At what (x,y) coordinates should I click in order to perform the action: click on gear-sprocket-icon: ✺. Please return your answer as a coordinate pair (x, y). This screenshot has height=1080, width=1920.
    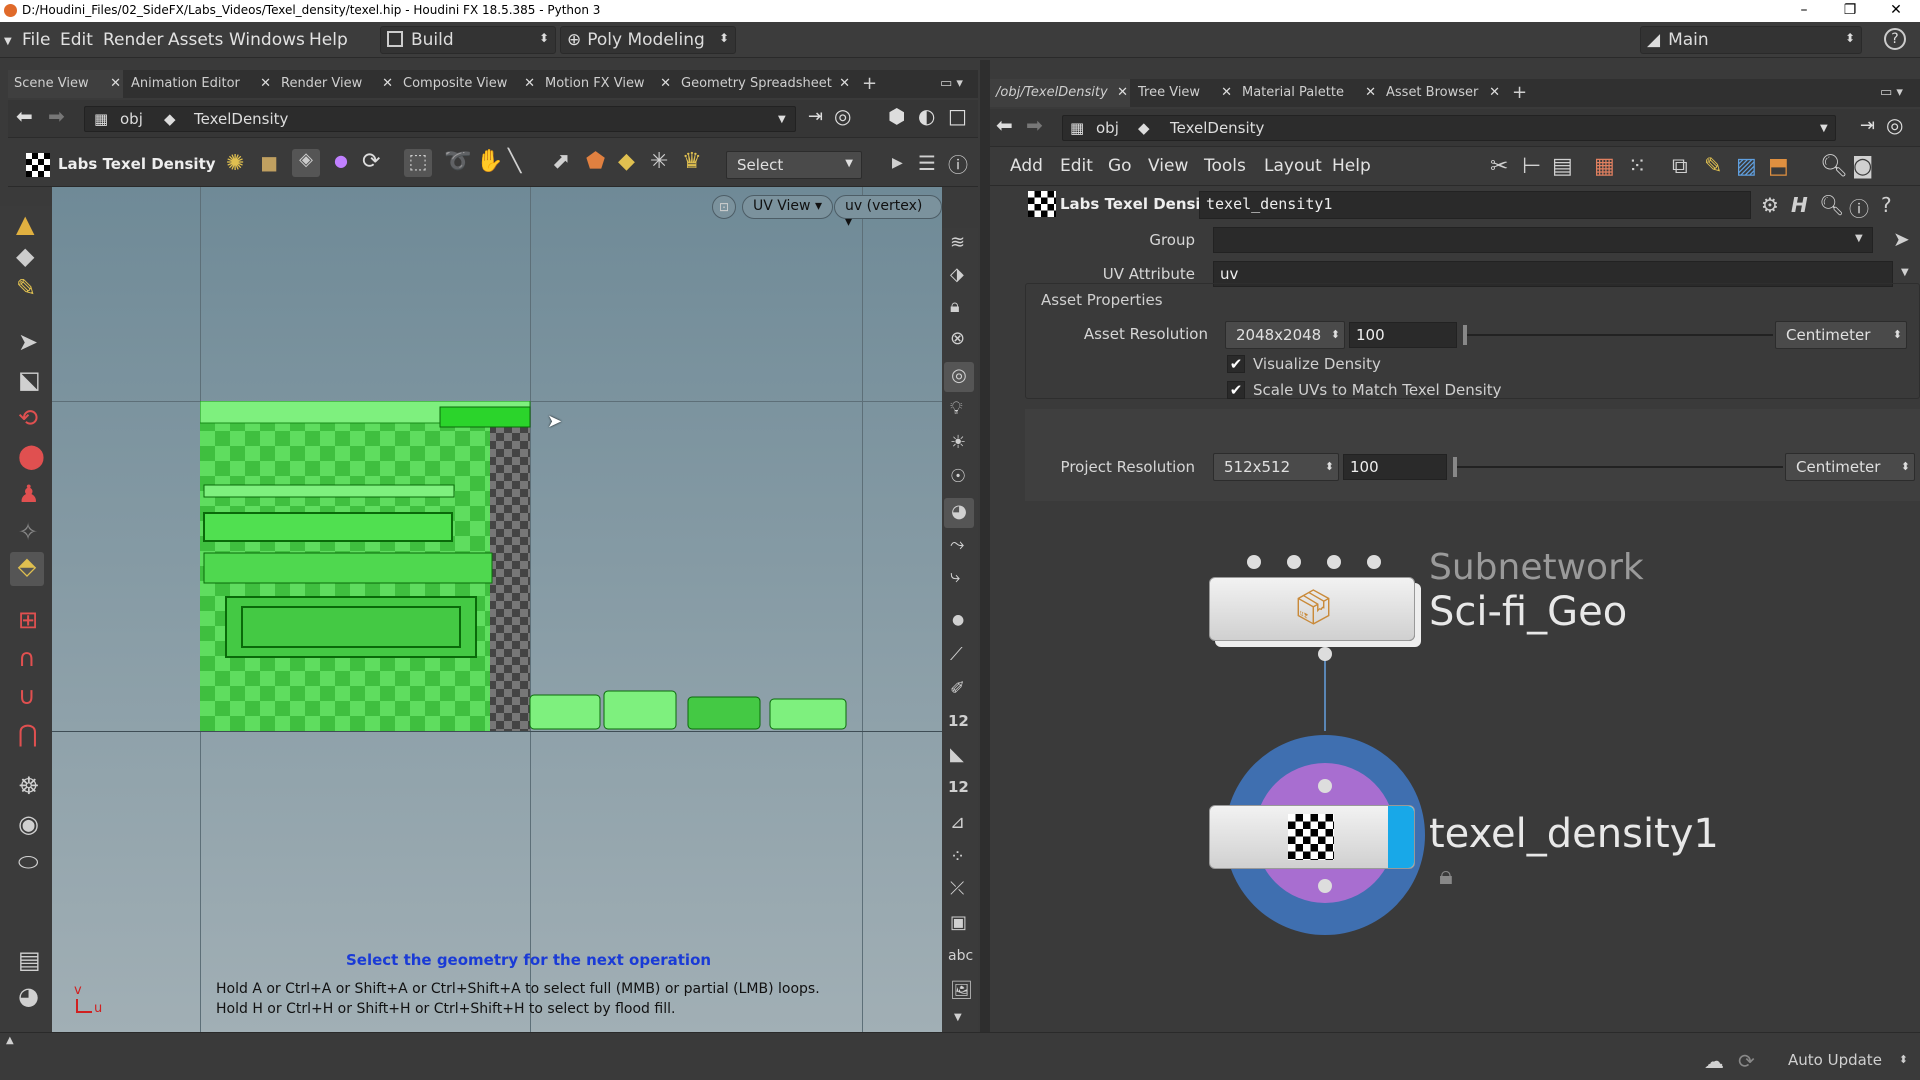
    Looking at the image, I should click on (235, 163).